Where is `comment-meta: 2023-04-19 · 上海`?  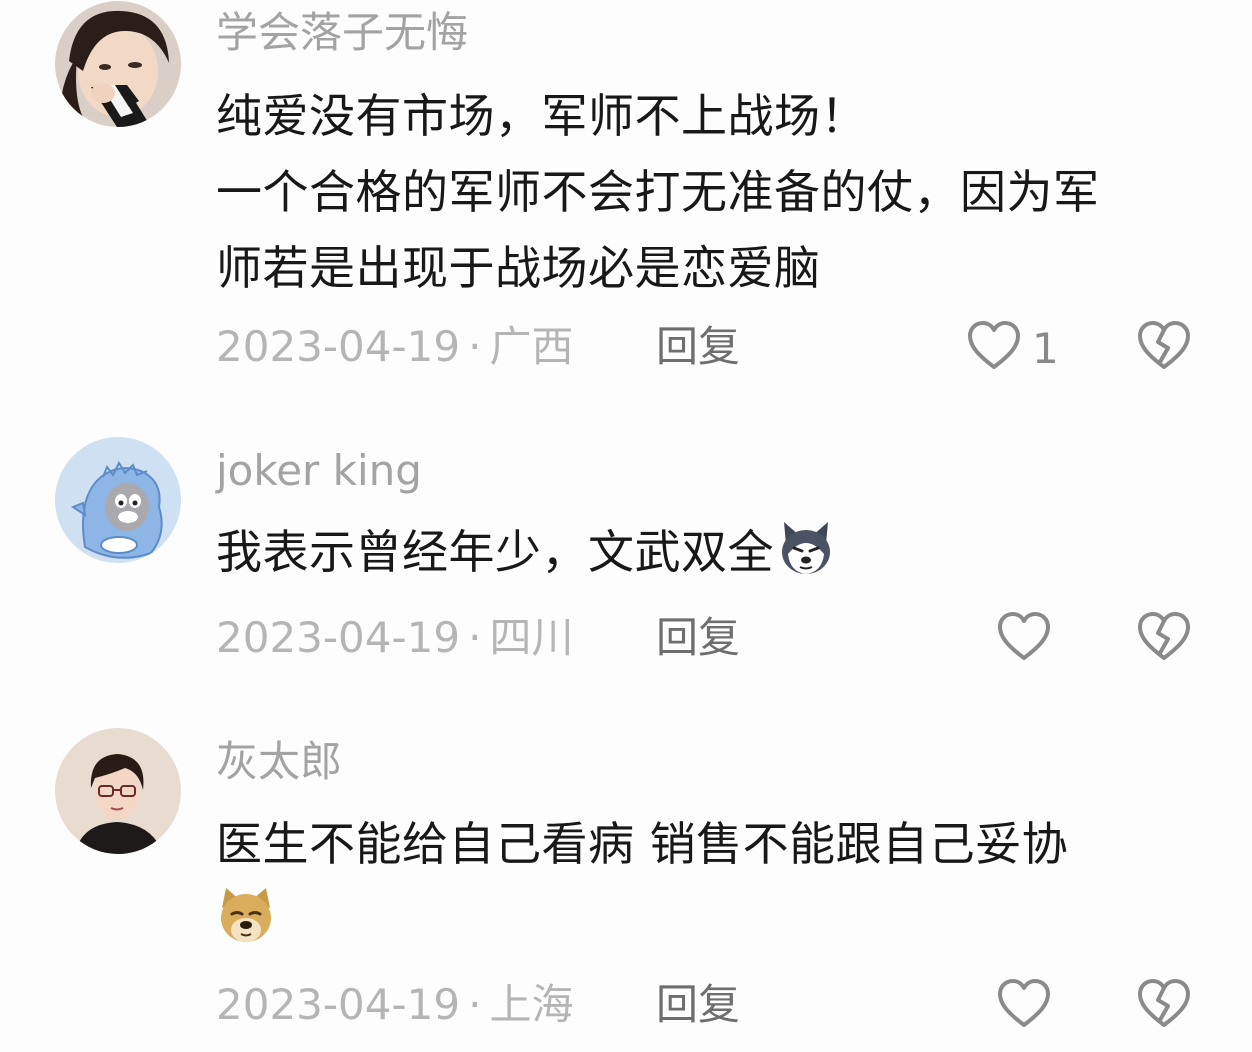 comment-meta: 2023-04-19 · 上海 is located at coordinates (394, 1005).